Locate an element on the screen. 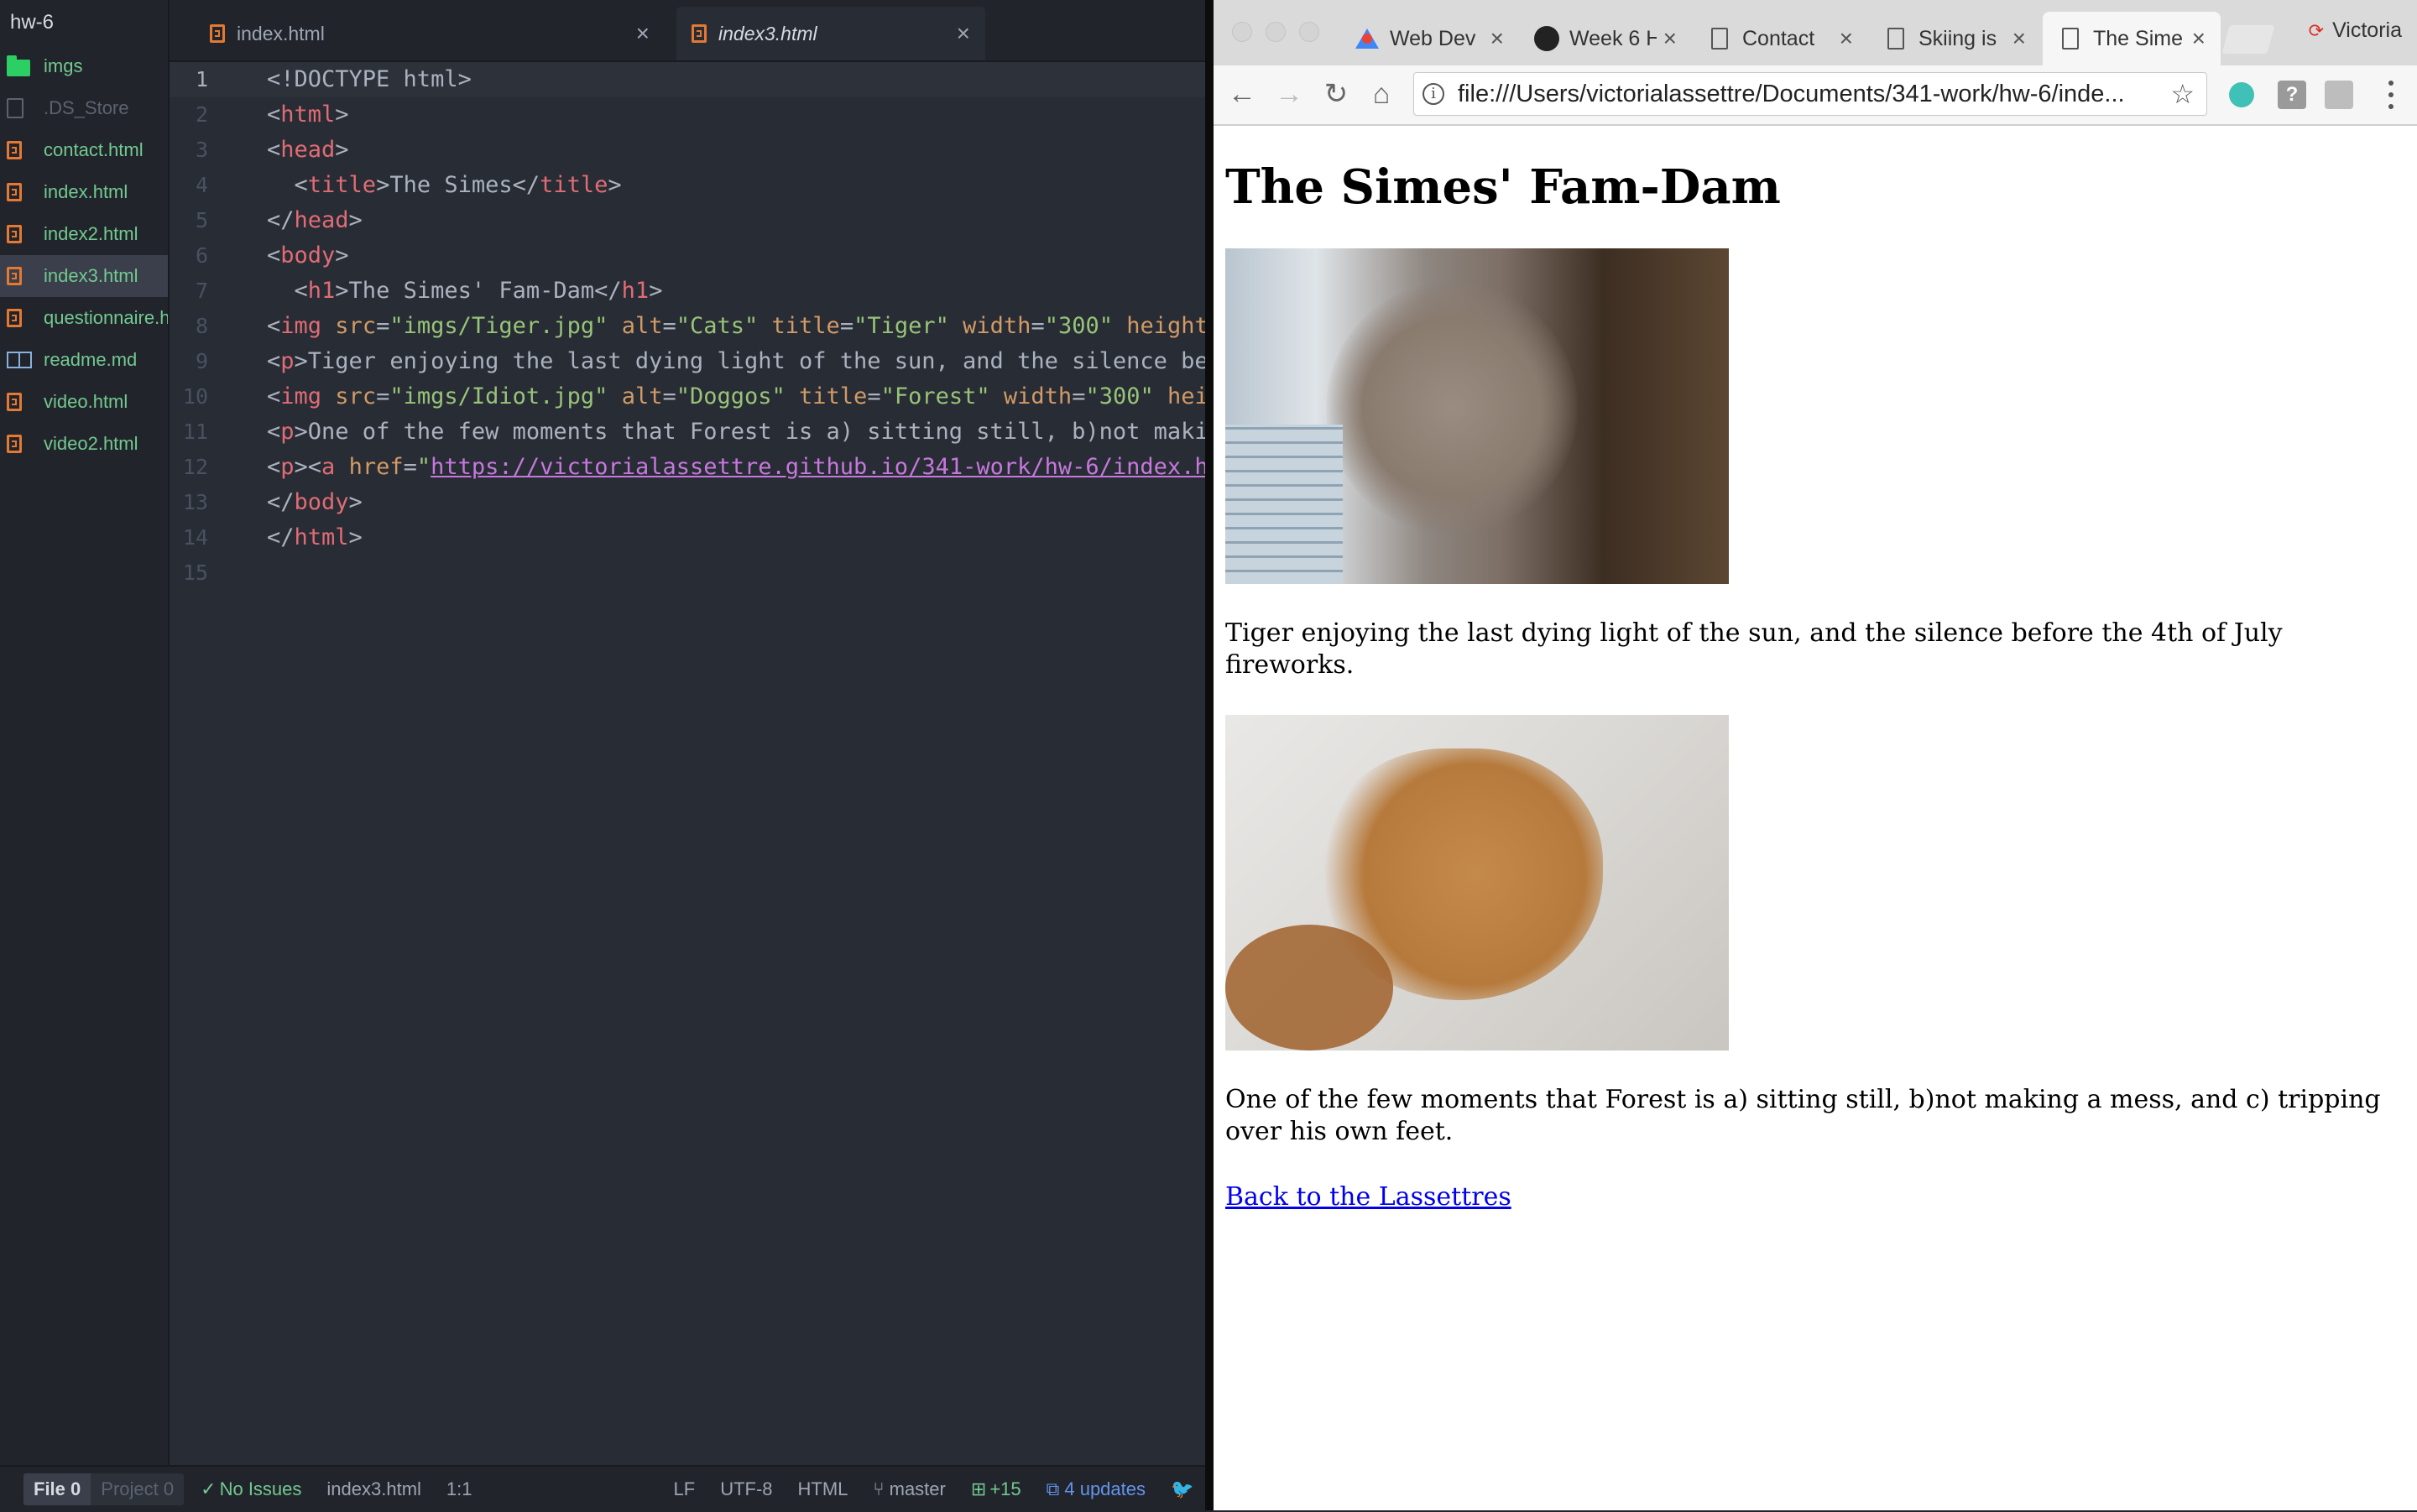 This screenshot has width=2417, height=1512. tree-item-video2: video2.html is located at coordinates (84, 444).